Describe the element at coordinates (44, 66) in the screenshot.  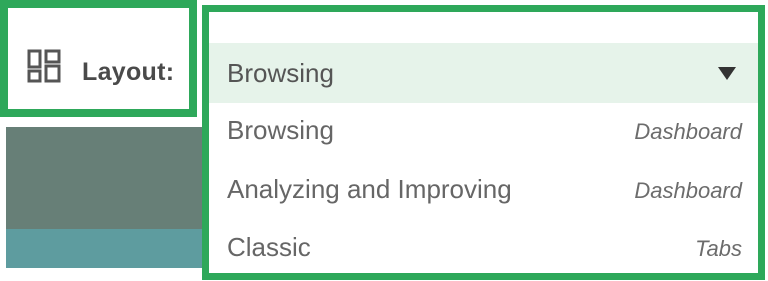
I see `layout-grid-icon` at that location.